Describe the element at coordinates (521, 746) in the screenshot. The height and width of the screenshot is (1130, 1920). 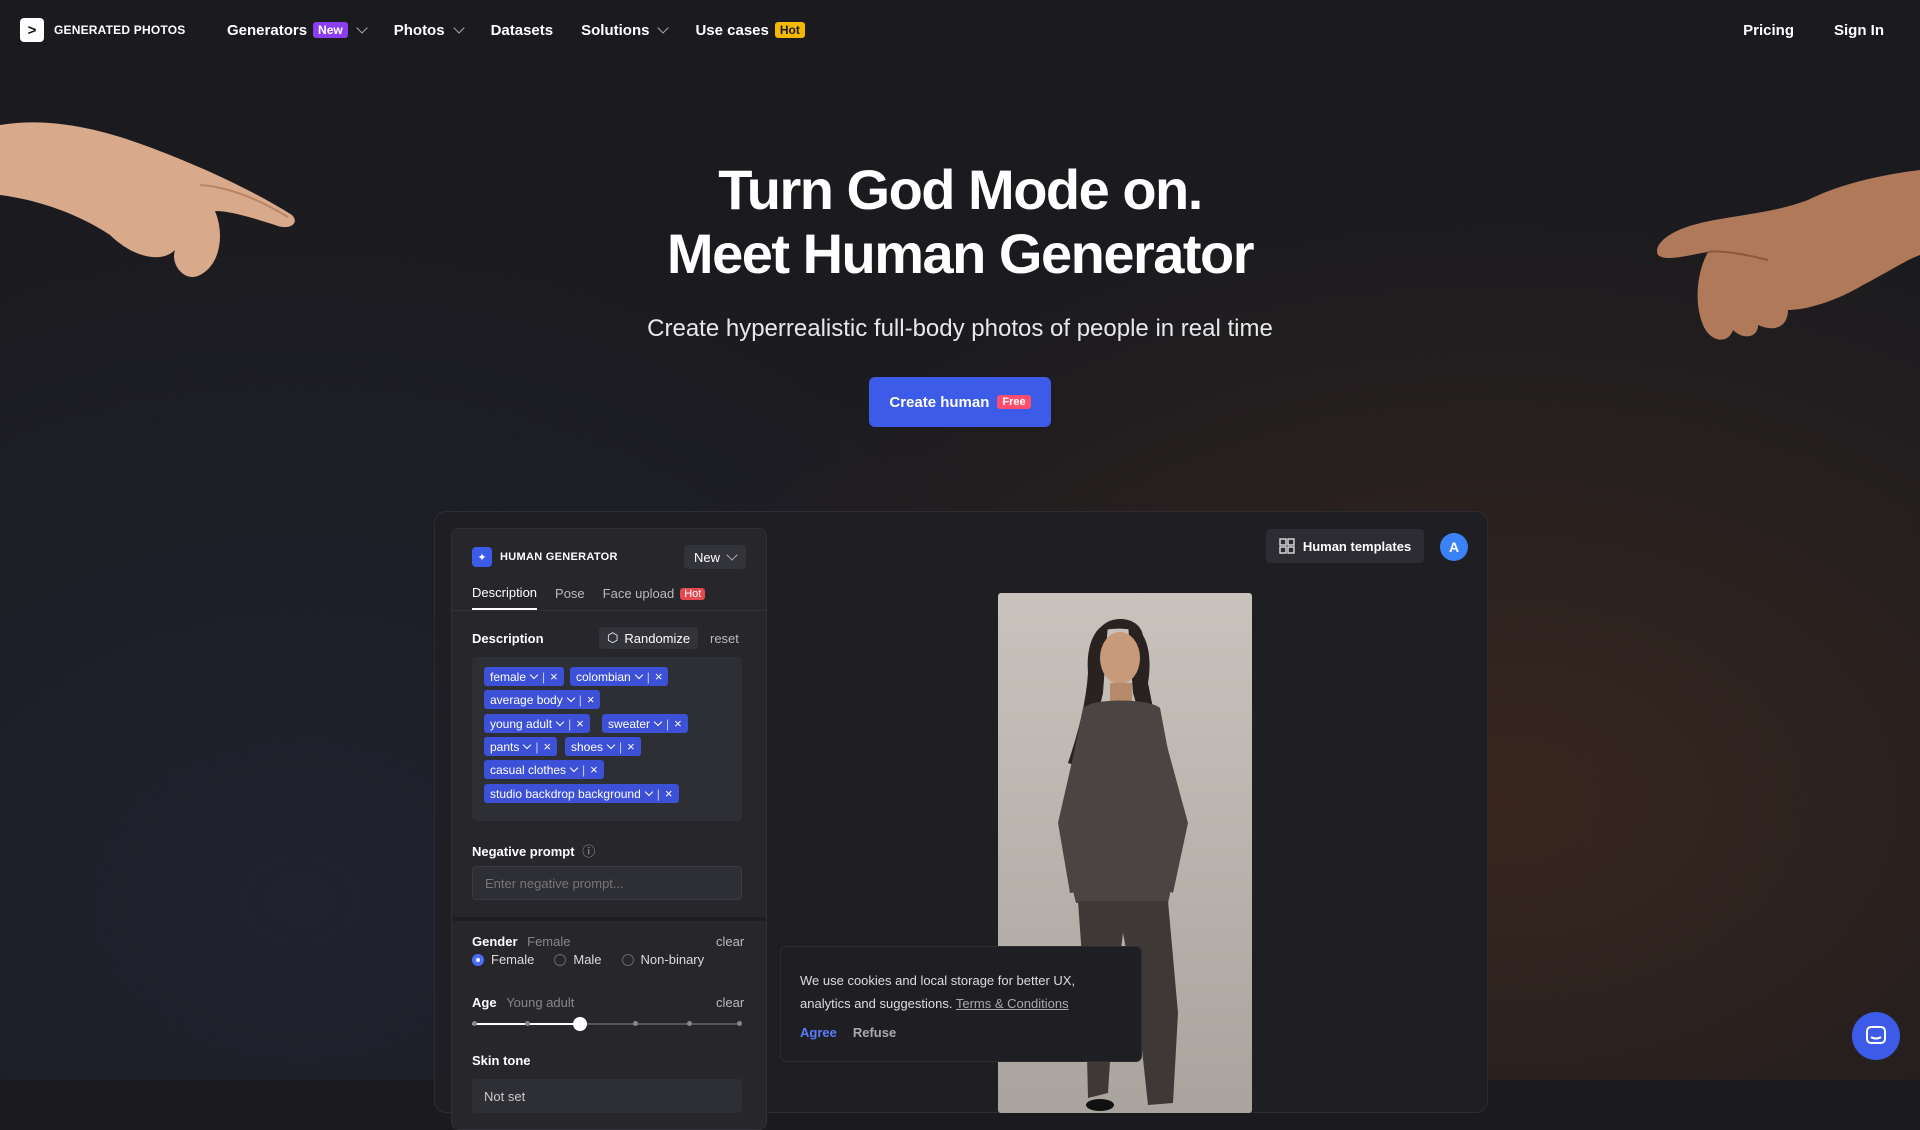
I see `tag-pants: pants | ×` at that location.